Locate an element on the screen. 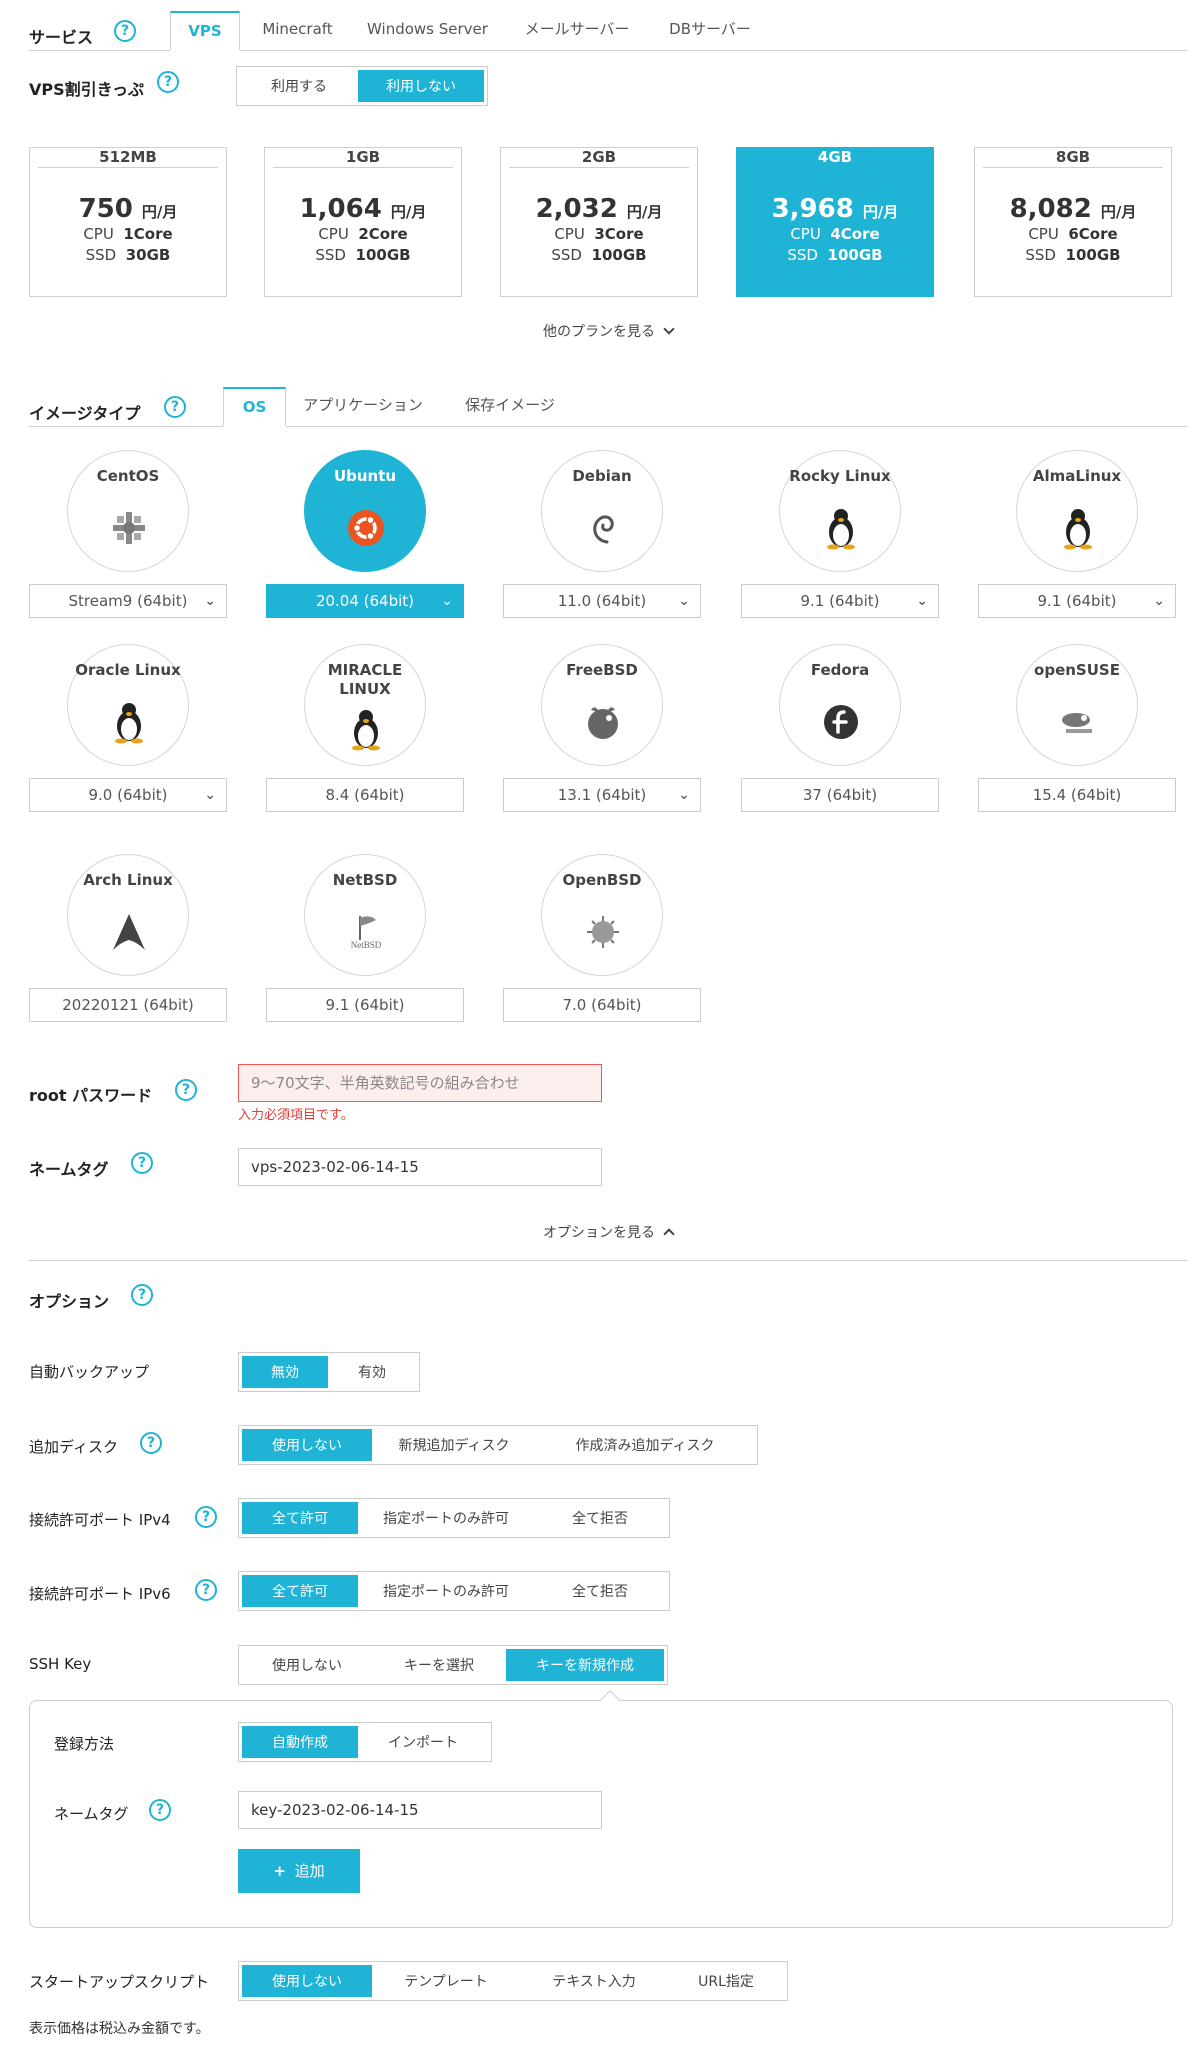 This screenshot has height=2067, width=1200. os-freebsd: FreeBSD 13.1 (64bit) ⌄ is located at coordinates (602, 728).